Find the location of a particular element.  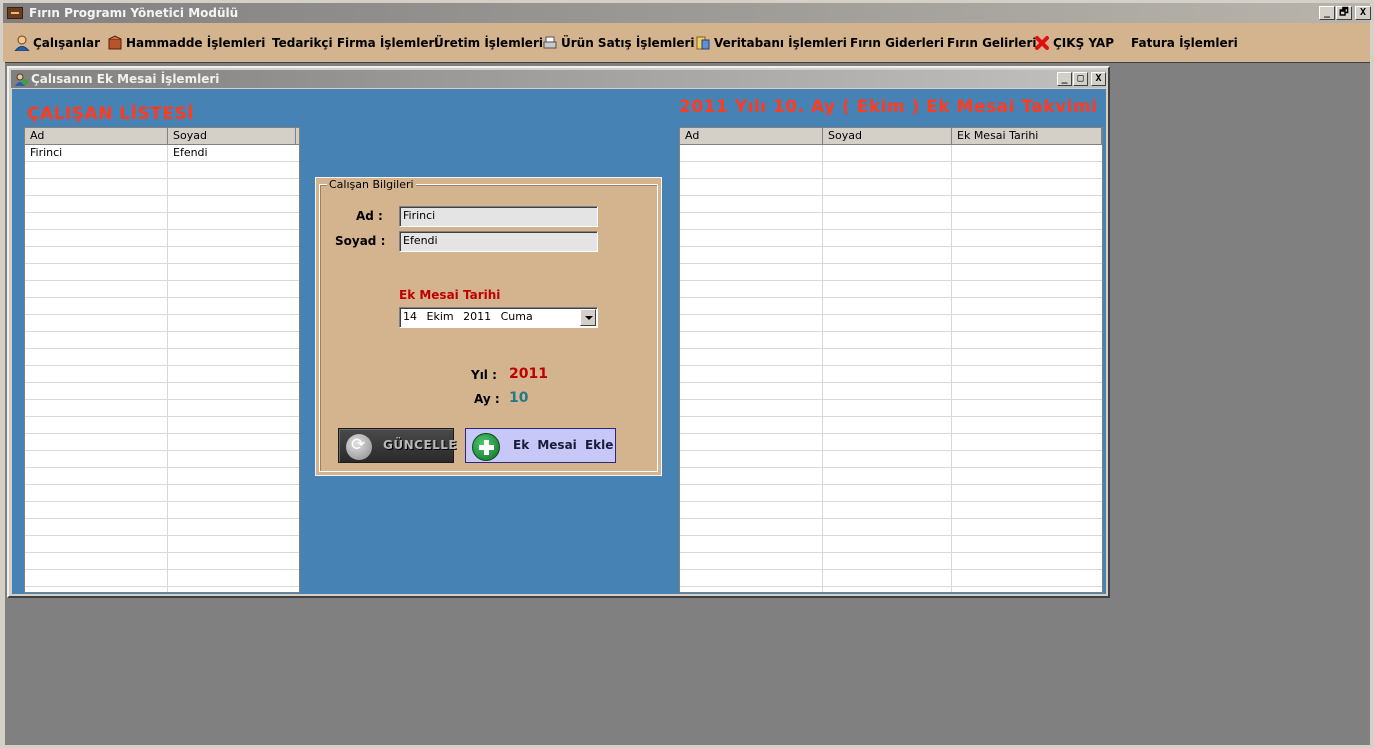

surname-label: Soyad : is located at coordinates (360, 241).